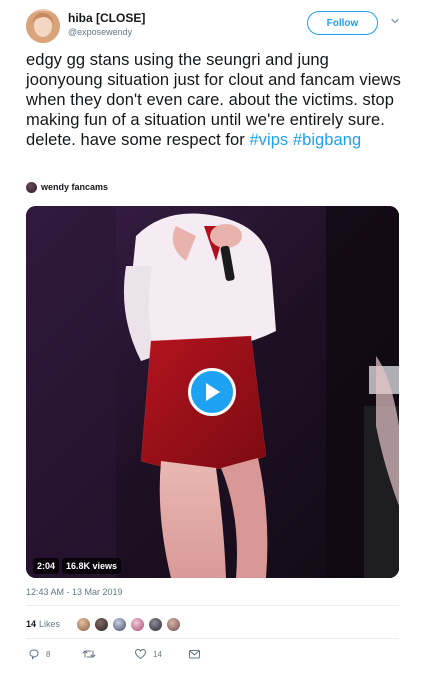 Image resolution: width=424 pixels, height=682 pixels. Describe the element at coordinates (74, 187) in the screenshot. I see `source-name: wendy fancams` at that location.